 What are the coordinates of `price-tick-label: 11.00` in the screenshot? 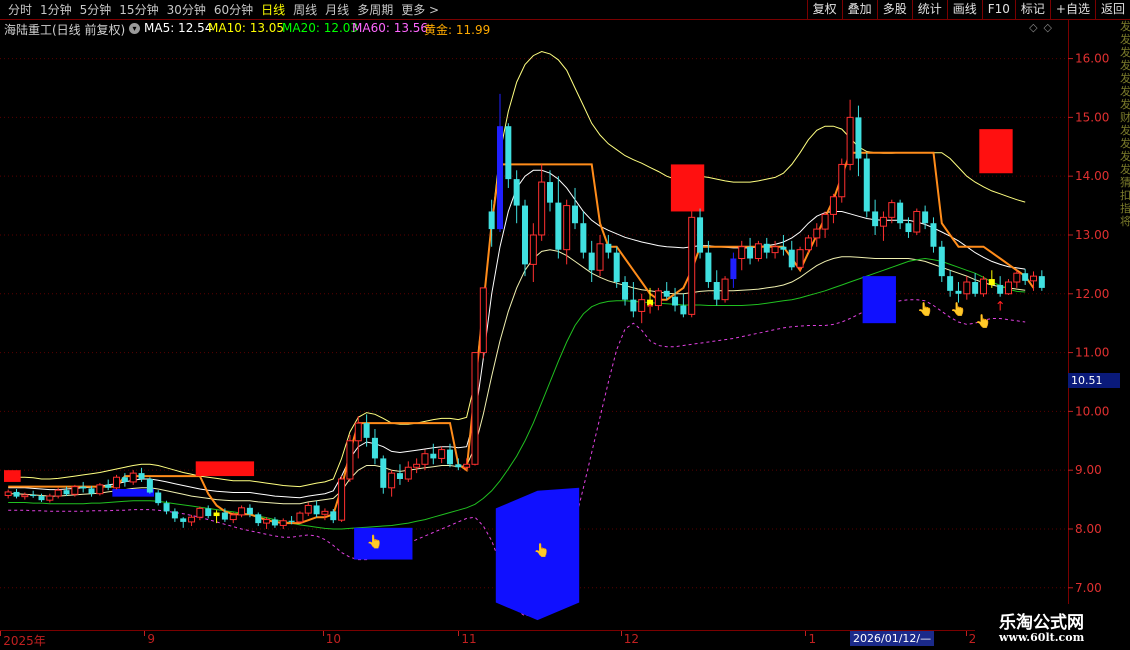 It's located at (1092, 353).